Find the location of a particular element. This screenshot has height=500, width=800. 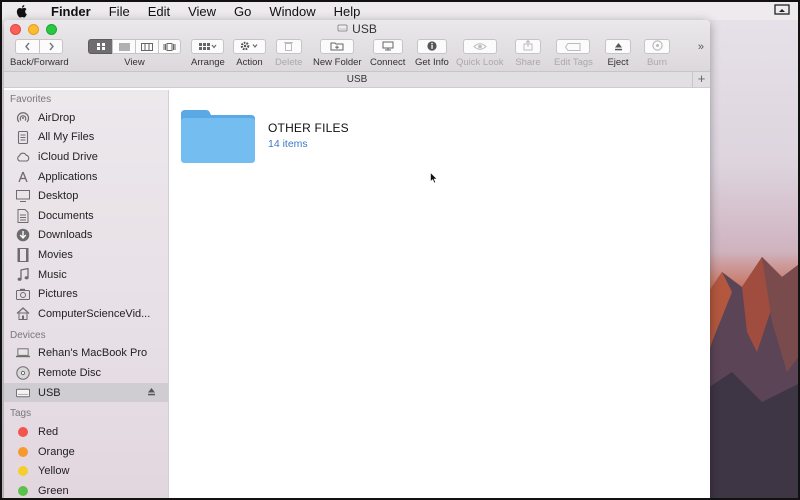

sidebar-item-label: Rehan's MacBook Pro is located at coordinates (93, 353).